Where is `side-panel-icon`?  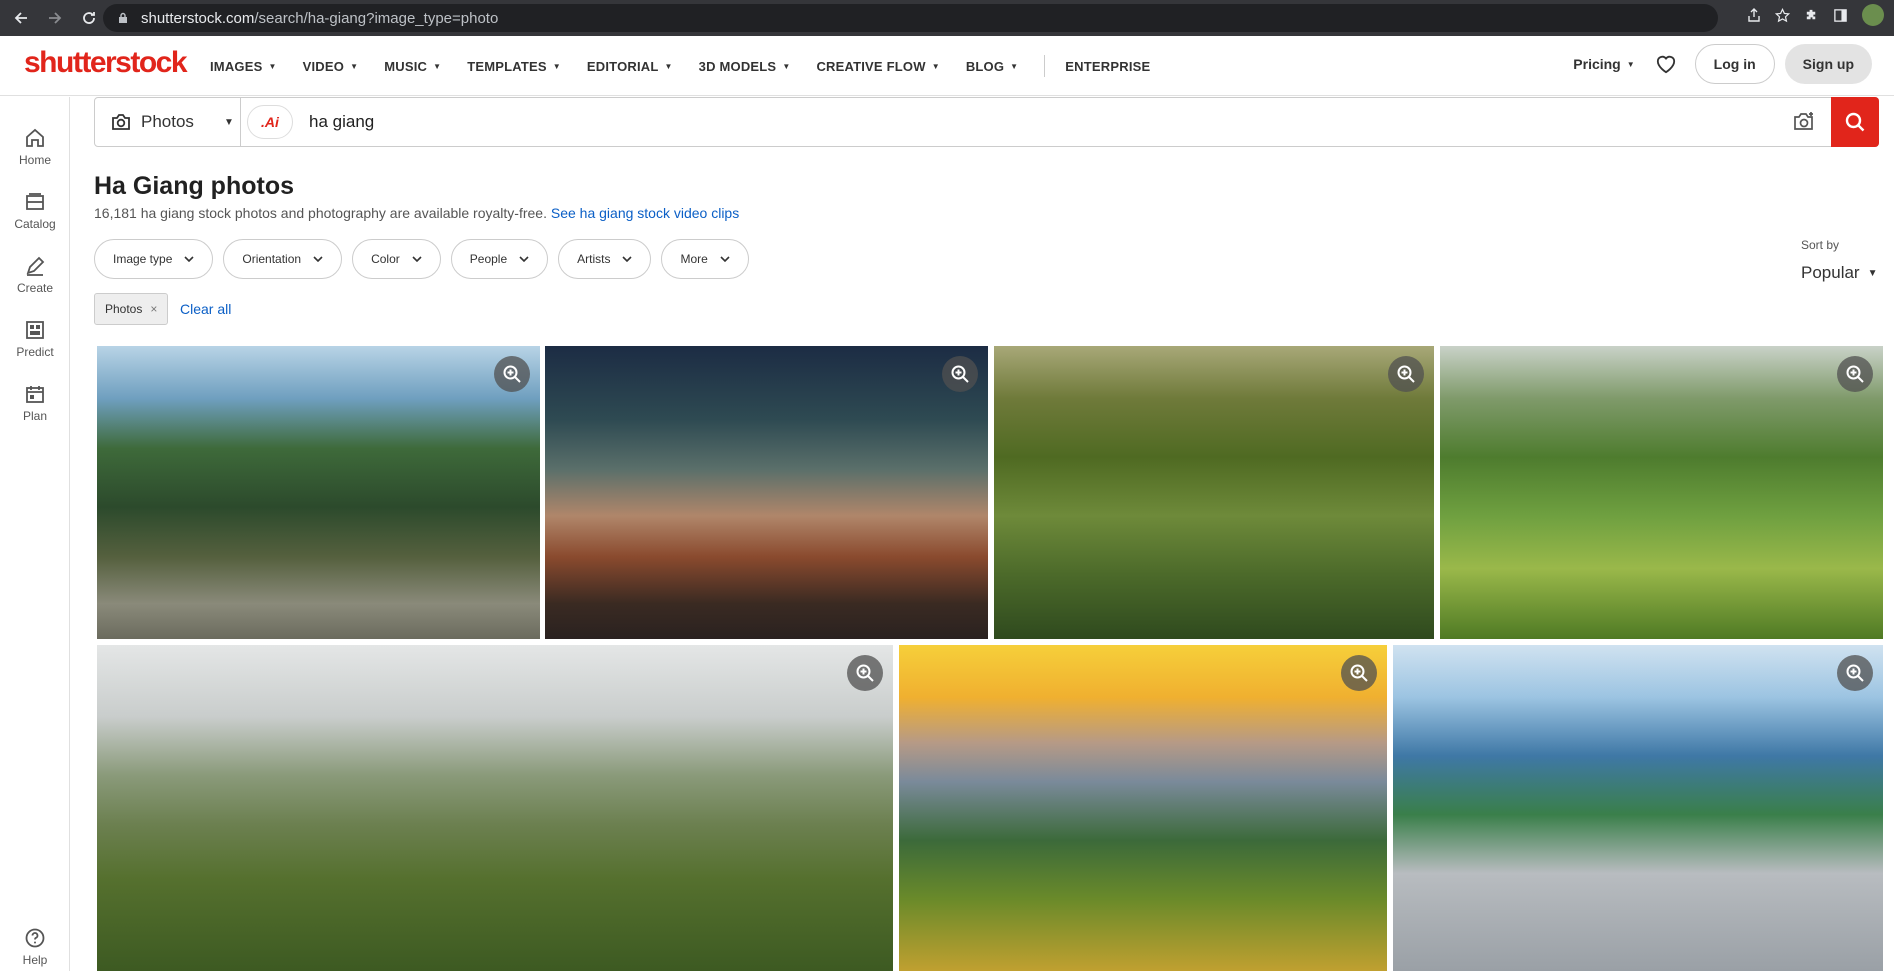 side-panel-icon is located at coordinates (1840, 15).